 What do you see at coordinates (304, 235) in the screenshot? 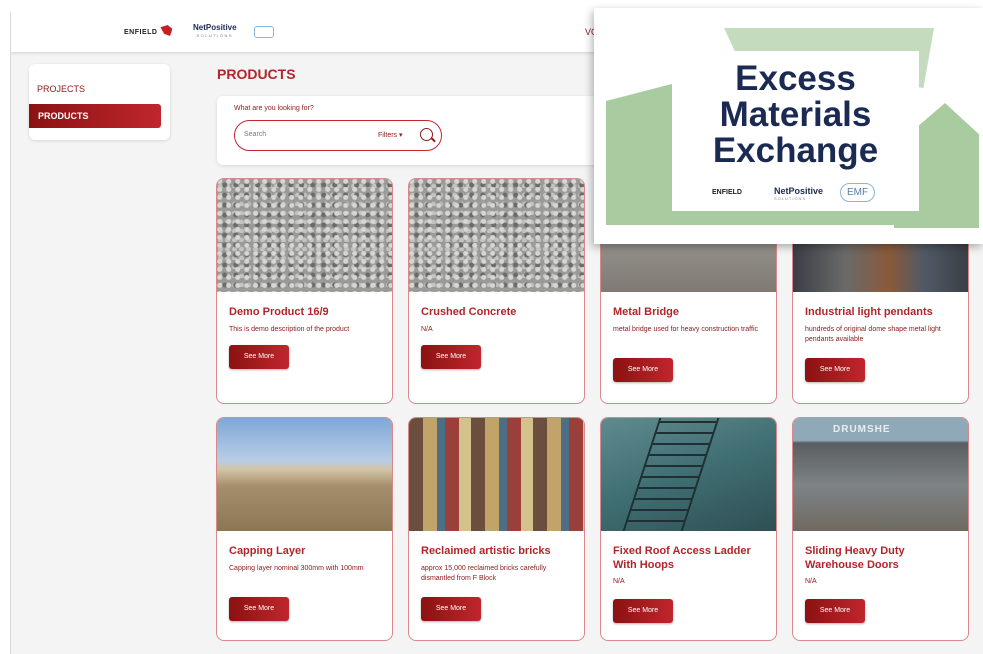
I see `product-image-gravel` at bounding box center [304, 235].